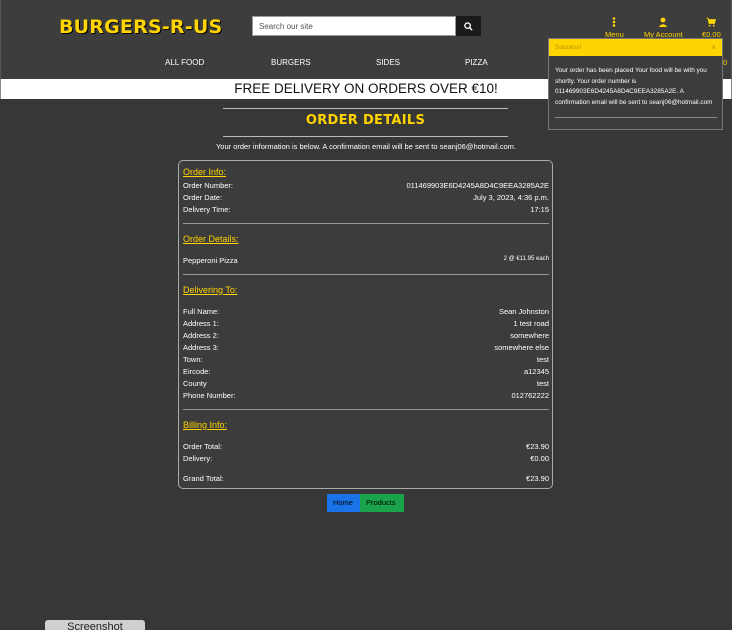 The image size is (732, 630). Describe the element at coordinates (542, 383) in the screenshot. I see `county-value: test` at that location.